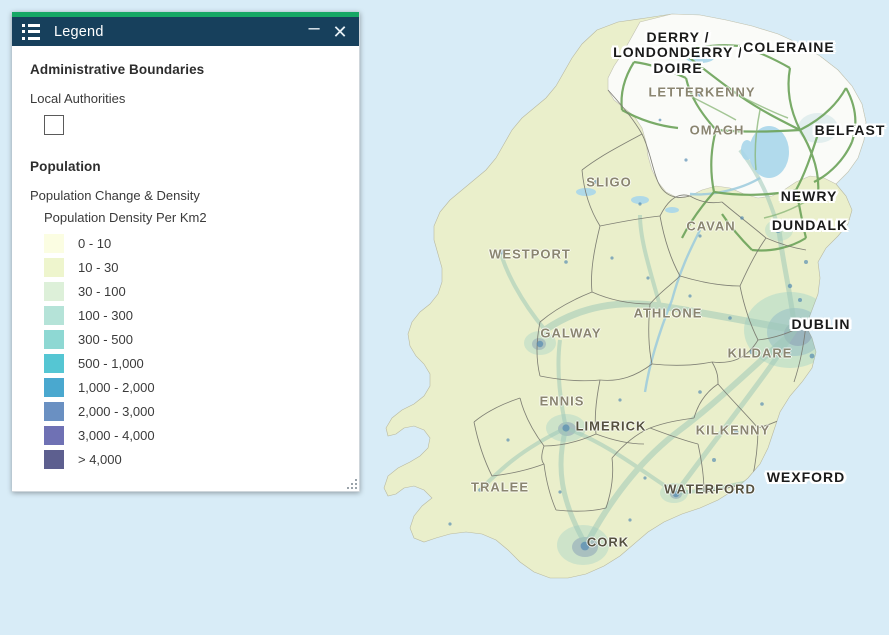 This screenshot has height=635, width=889. I want to click on density-class-label: 2,000 - 3,000, so click(116, 411).